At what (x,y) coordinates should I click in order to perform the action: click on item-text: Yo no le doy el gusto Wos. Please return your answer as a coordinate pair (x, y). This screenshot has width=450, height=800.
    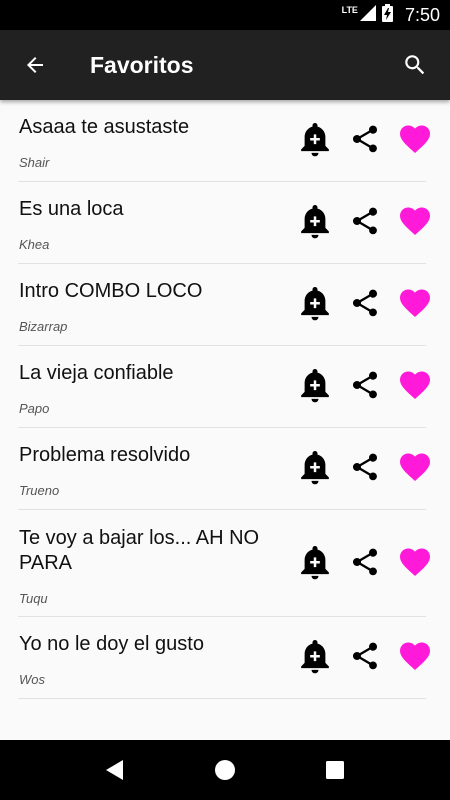
    Looking at the image, I should click on (154, 652).